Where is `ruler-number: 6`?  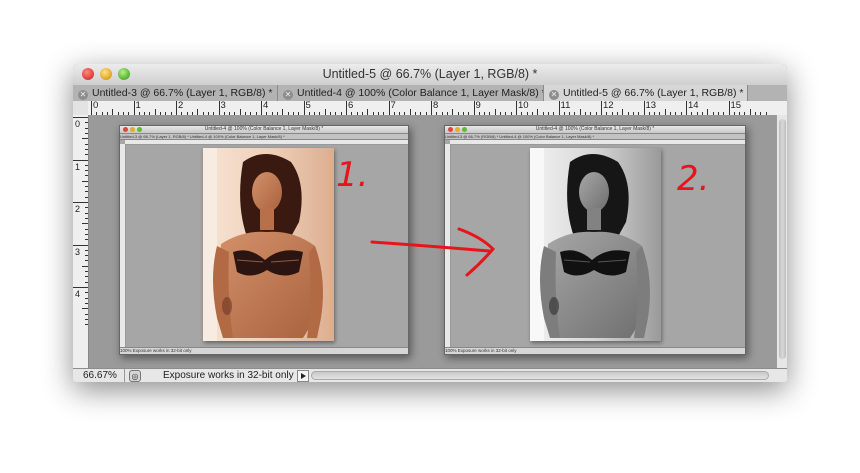
ruler-number: 6 is located at coordinates (351, 105).